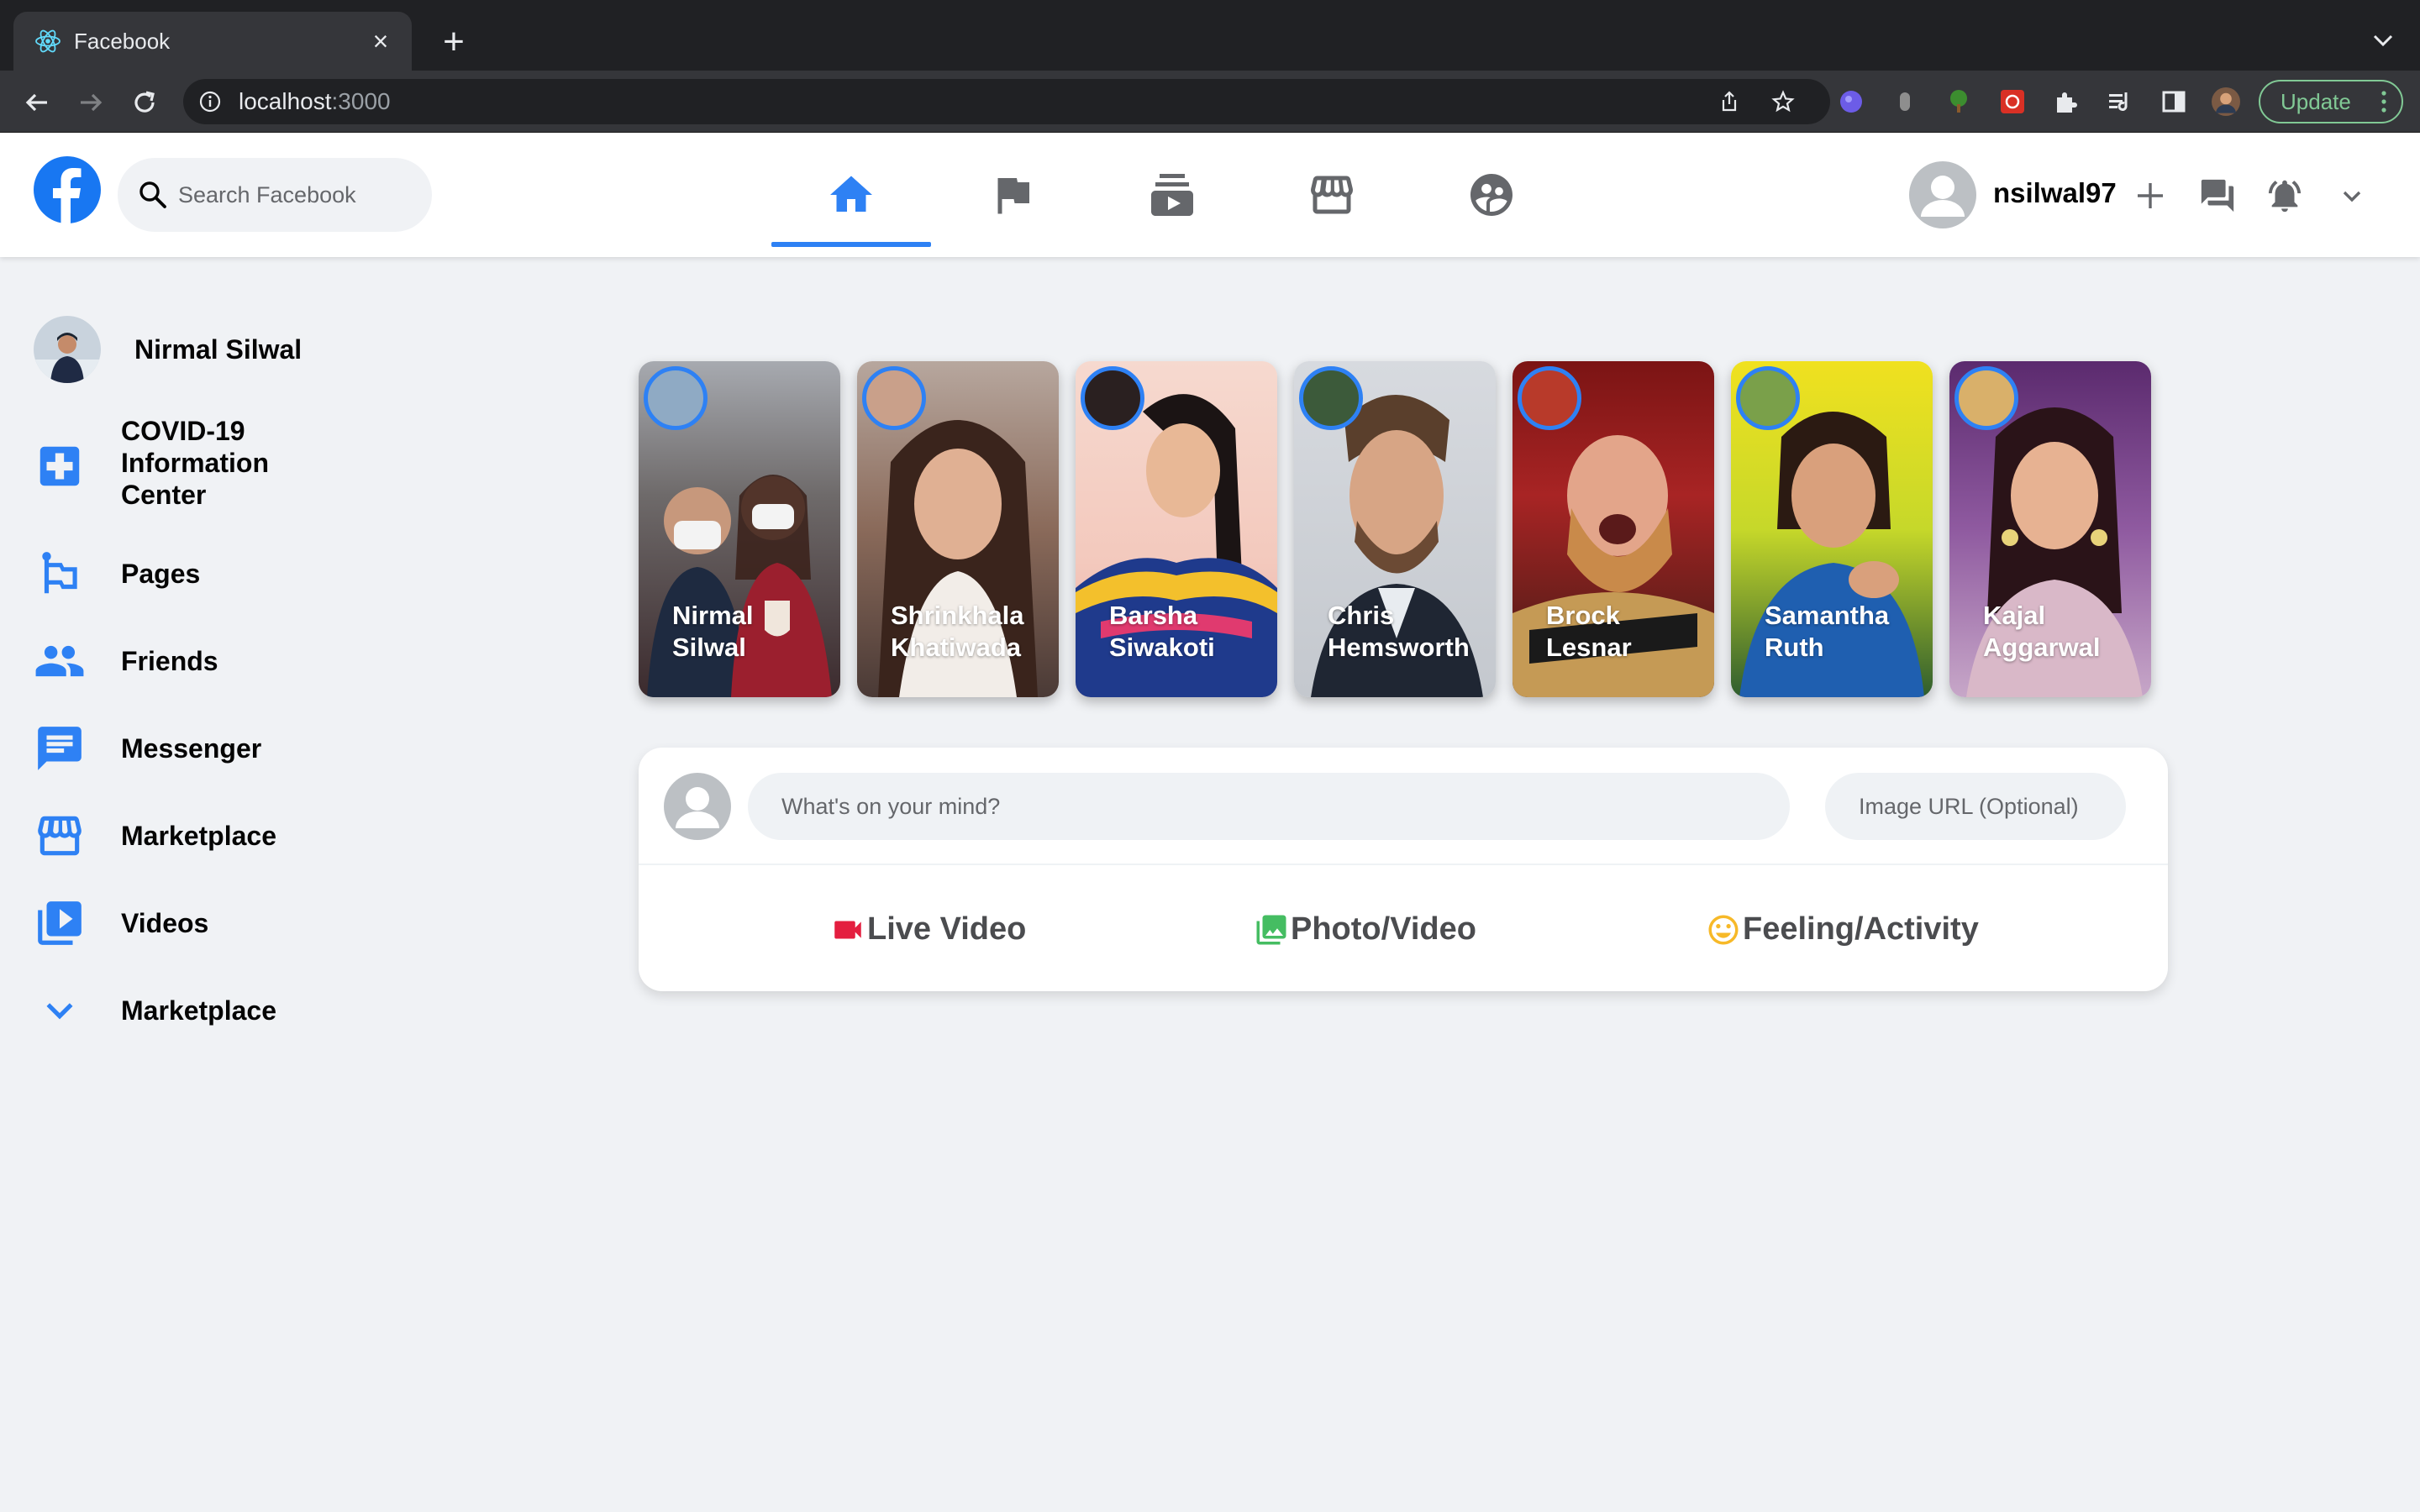  Describe the element at coordinates (2226, 101) in the screenshot. I see `profile-avatar-icon` at that location.